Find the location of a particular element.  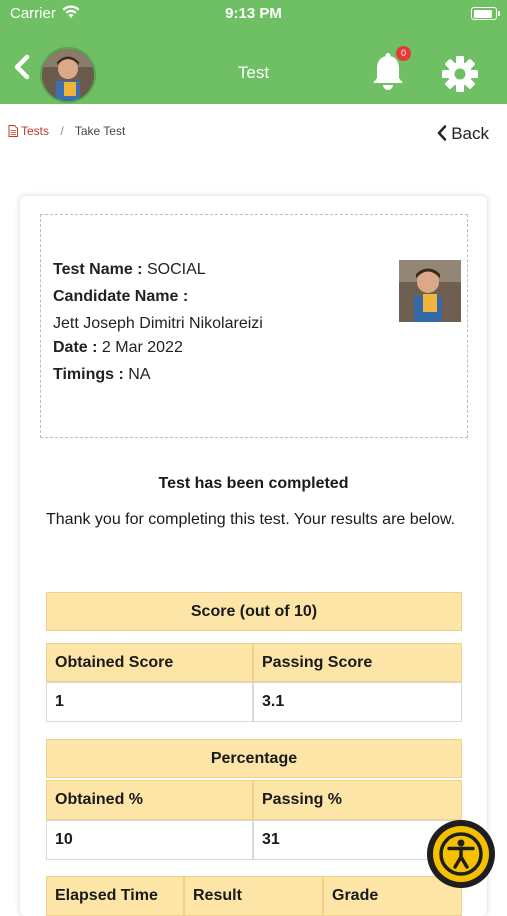

back-button: Back is located at coordinates (463, 134).